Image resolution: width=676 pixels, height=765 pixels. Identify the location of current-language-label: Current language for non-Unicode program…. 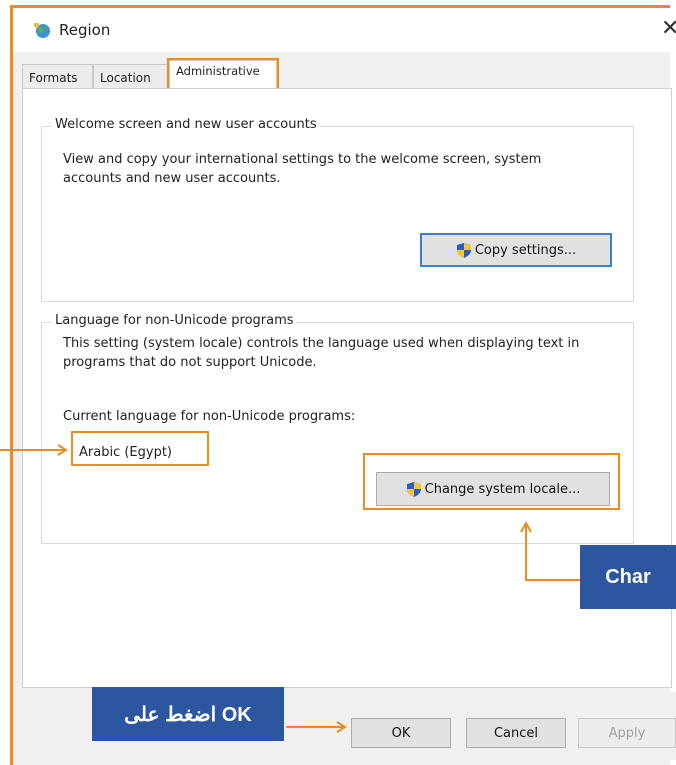
(209, 416).